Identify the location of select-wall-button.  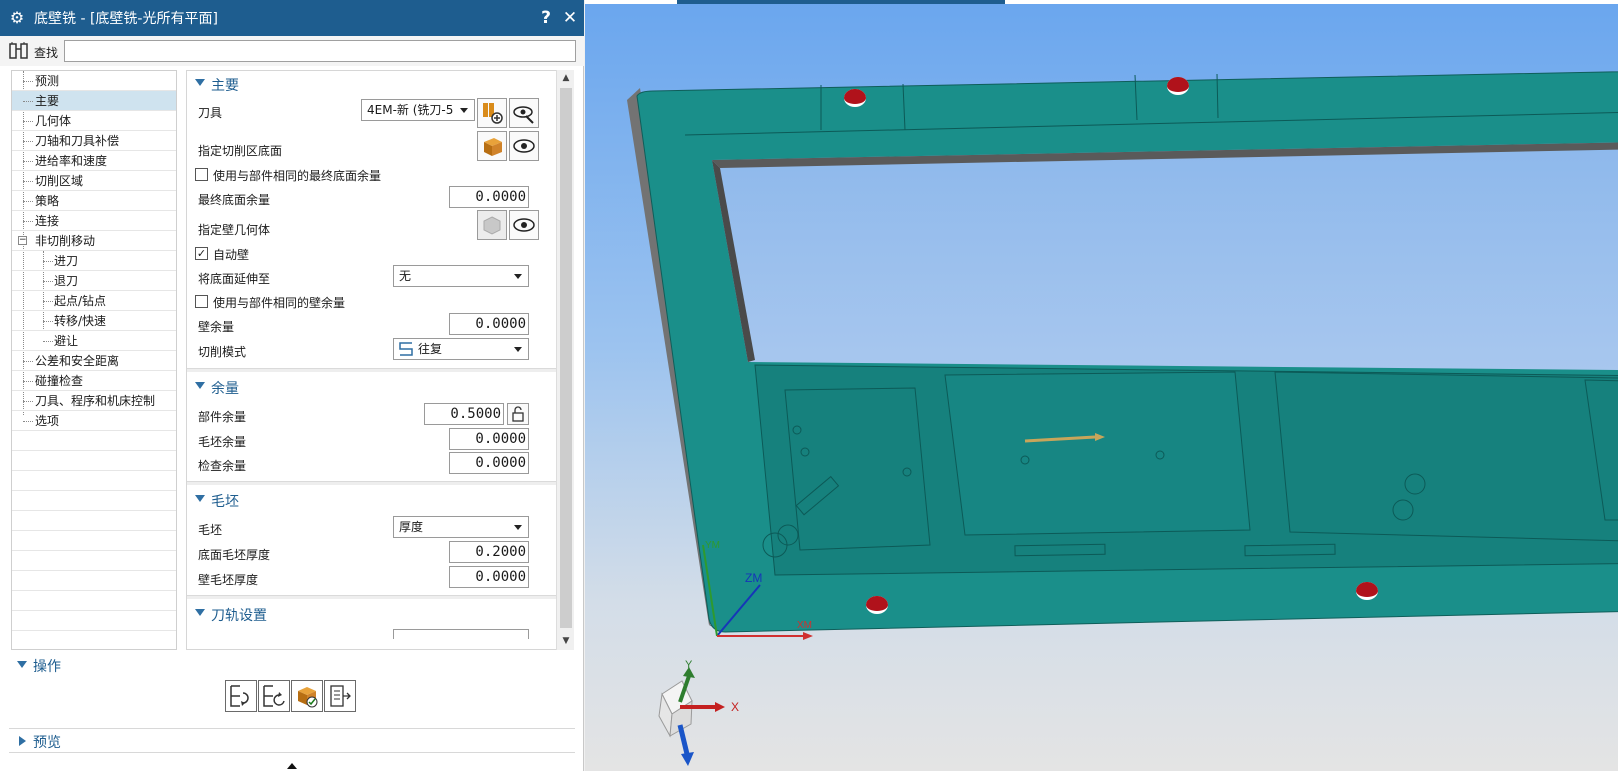
(492, 225).